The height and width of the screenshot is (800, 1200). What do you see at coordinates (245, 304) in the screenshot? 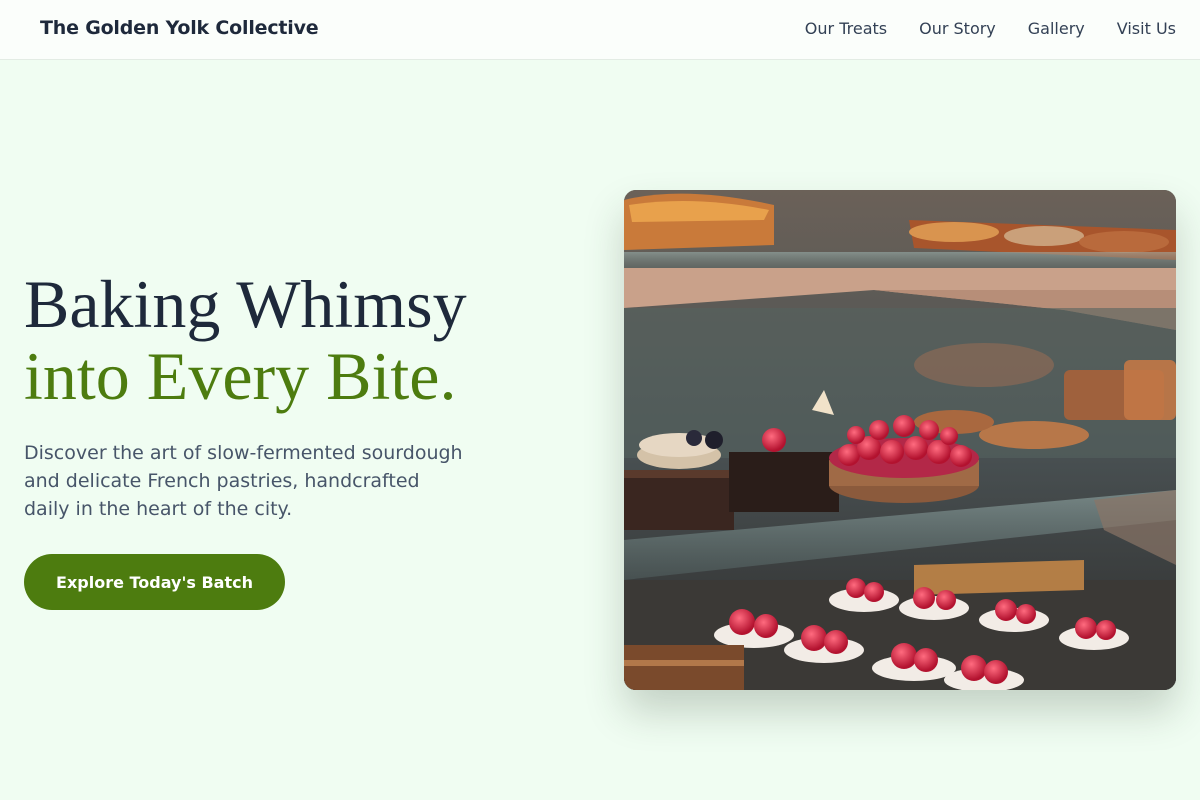
I see `hero-title-line-1: Baking Whimsy` at bounding box center [245, 304].